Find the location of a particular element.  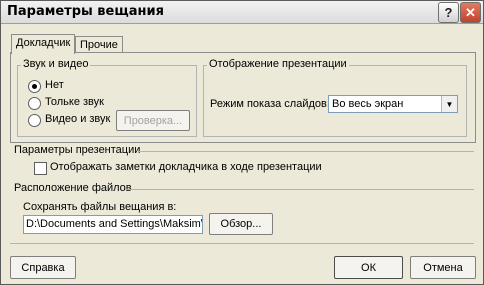

radio-audio-only is located at coordinates (34, 103).